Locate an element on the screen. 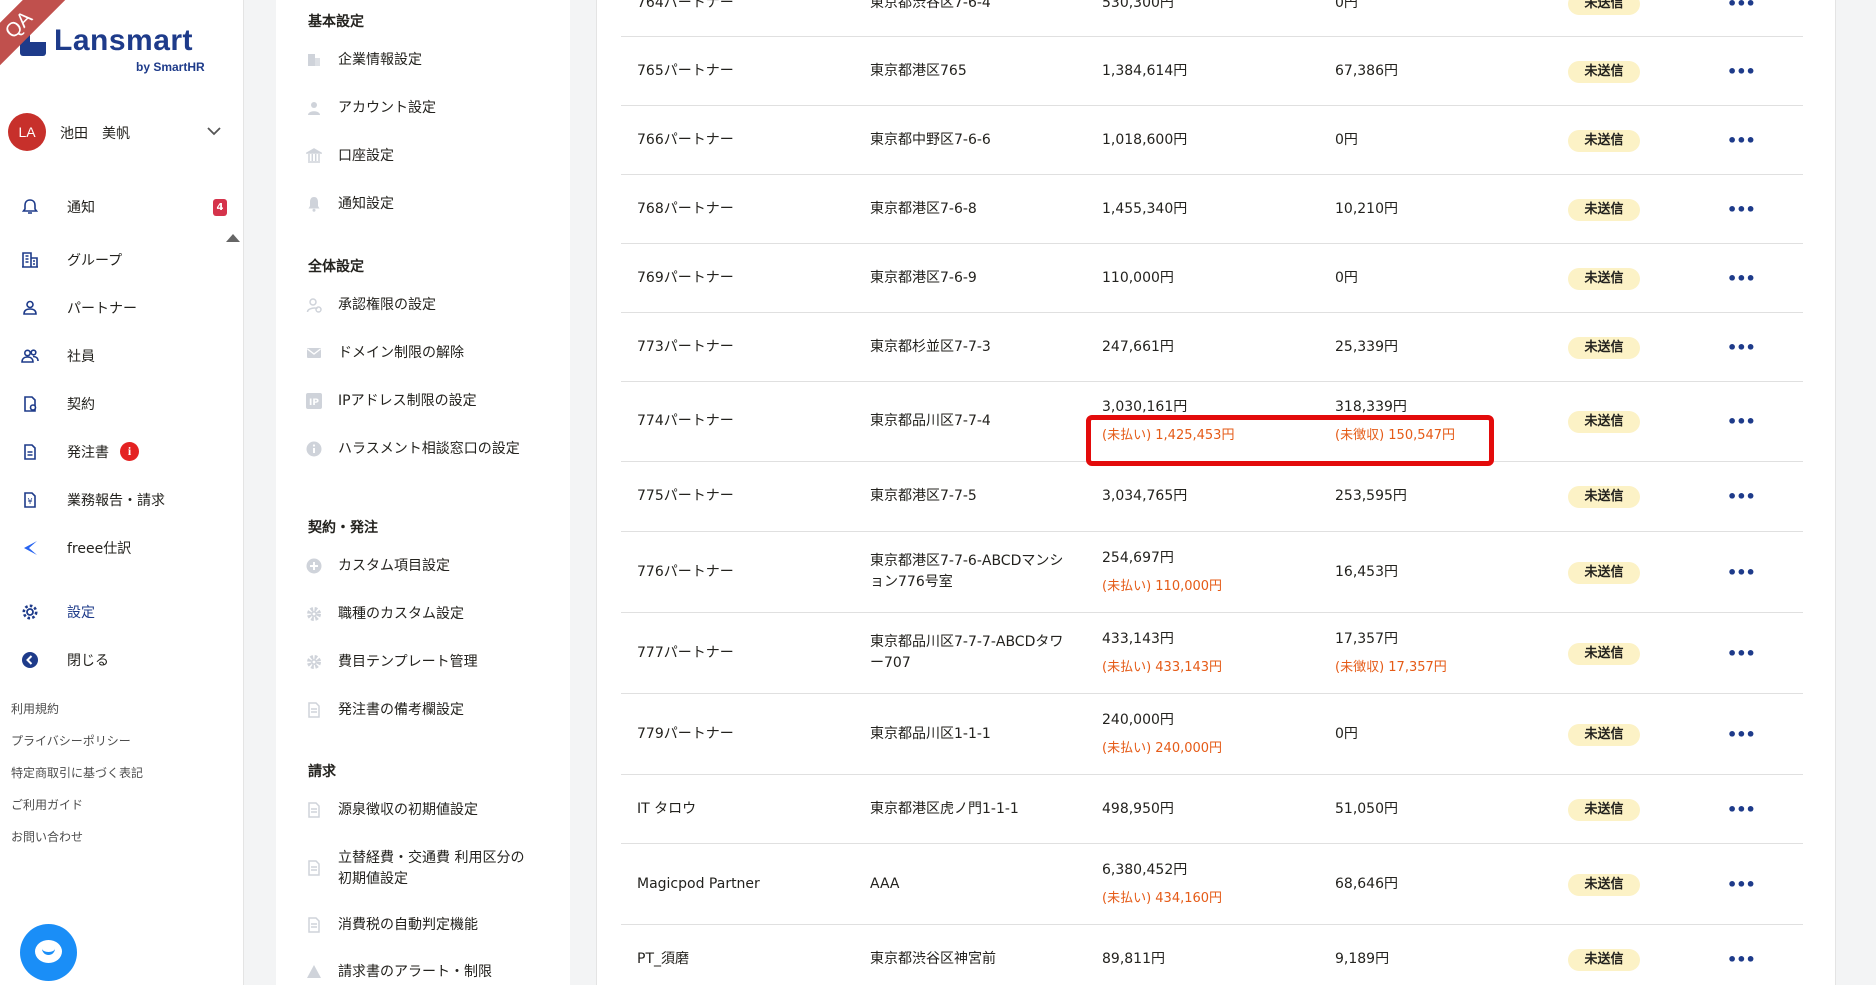  alert-icon is located at coordinates (314, 971).